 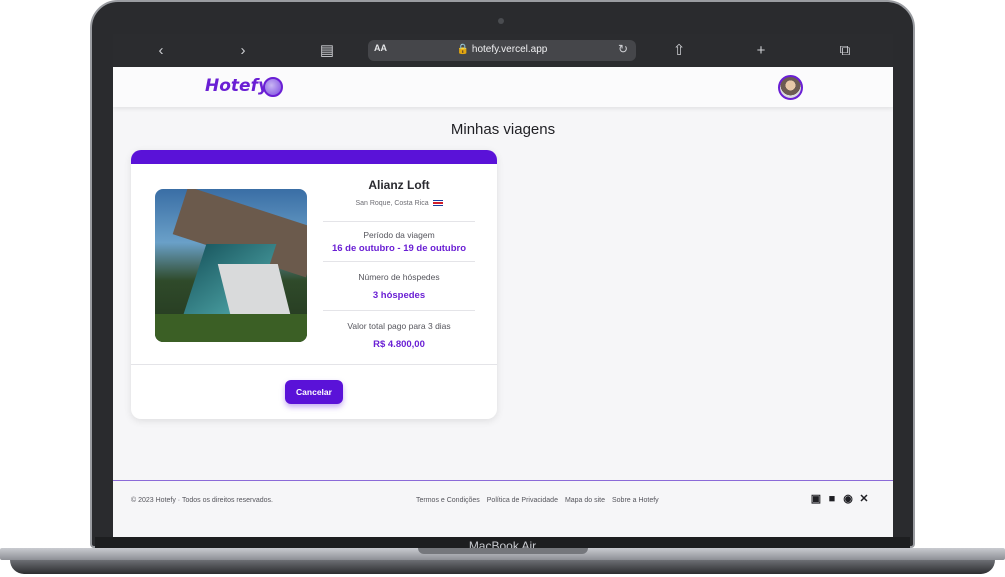 I want to click on reload-icon: ↻, so click(x=623, y=49).